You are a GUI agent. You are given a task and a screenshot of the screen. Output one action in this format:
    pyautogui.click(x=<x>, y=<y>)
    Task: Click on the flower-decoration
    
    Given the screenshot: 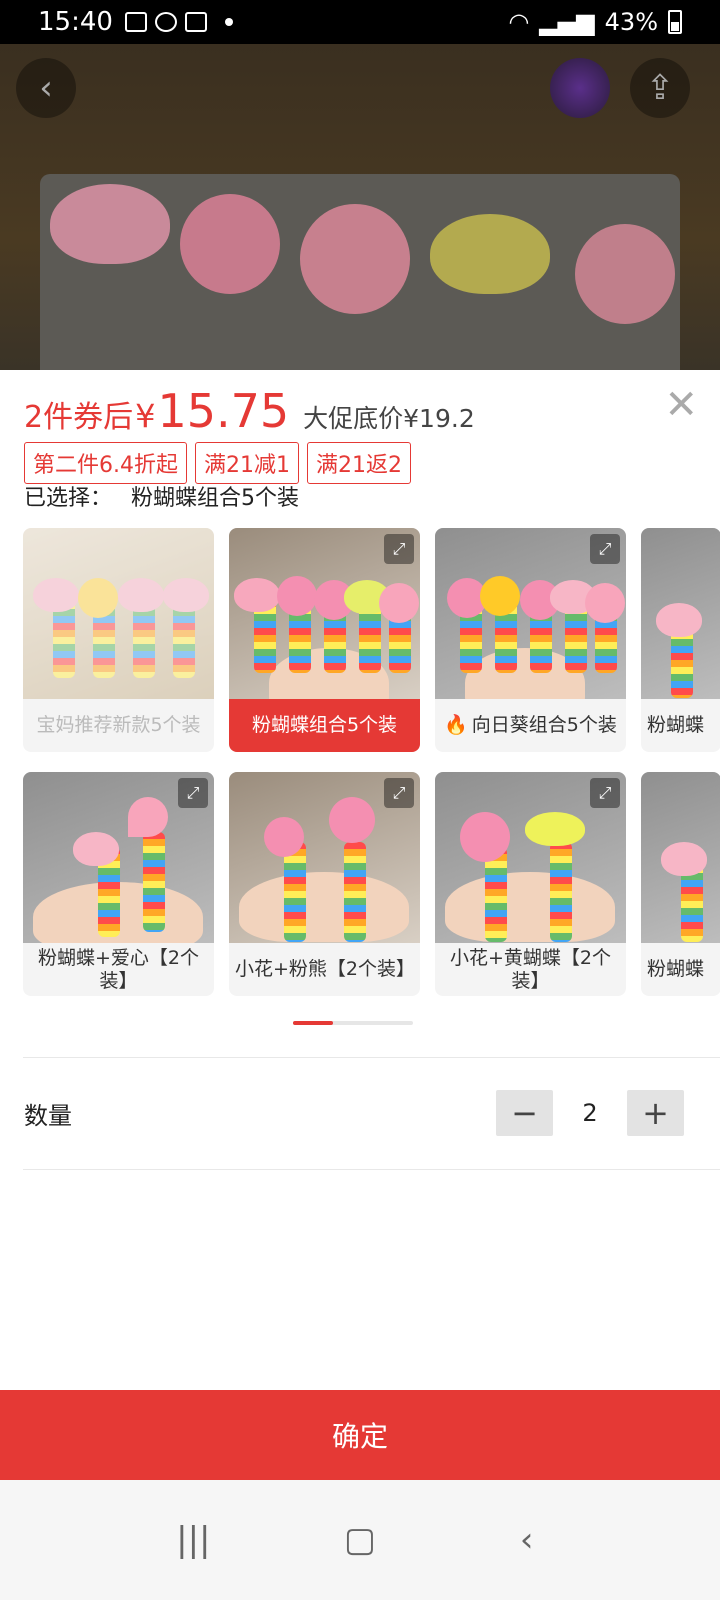 What is the action you would take?
    pyautogui.click(x=355, y=259)
    